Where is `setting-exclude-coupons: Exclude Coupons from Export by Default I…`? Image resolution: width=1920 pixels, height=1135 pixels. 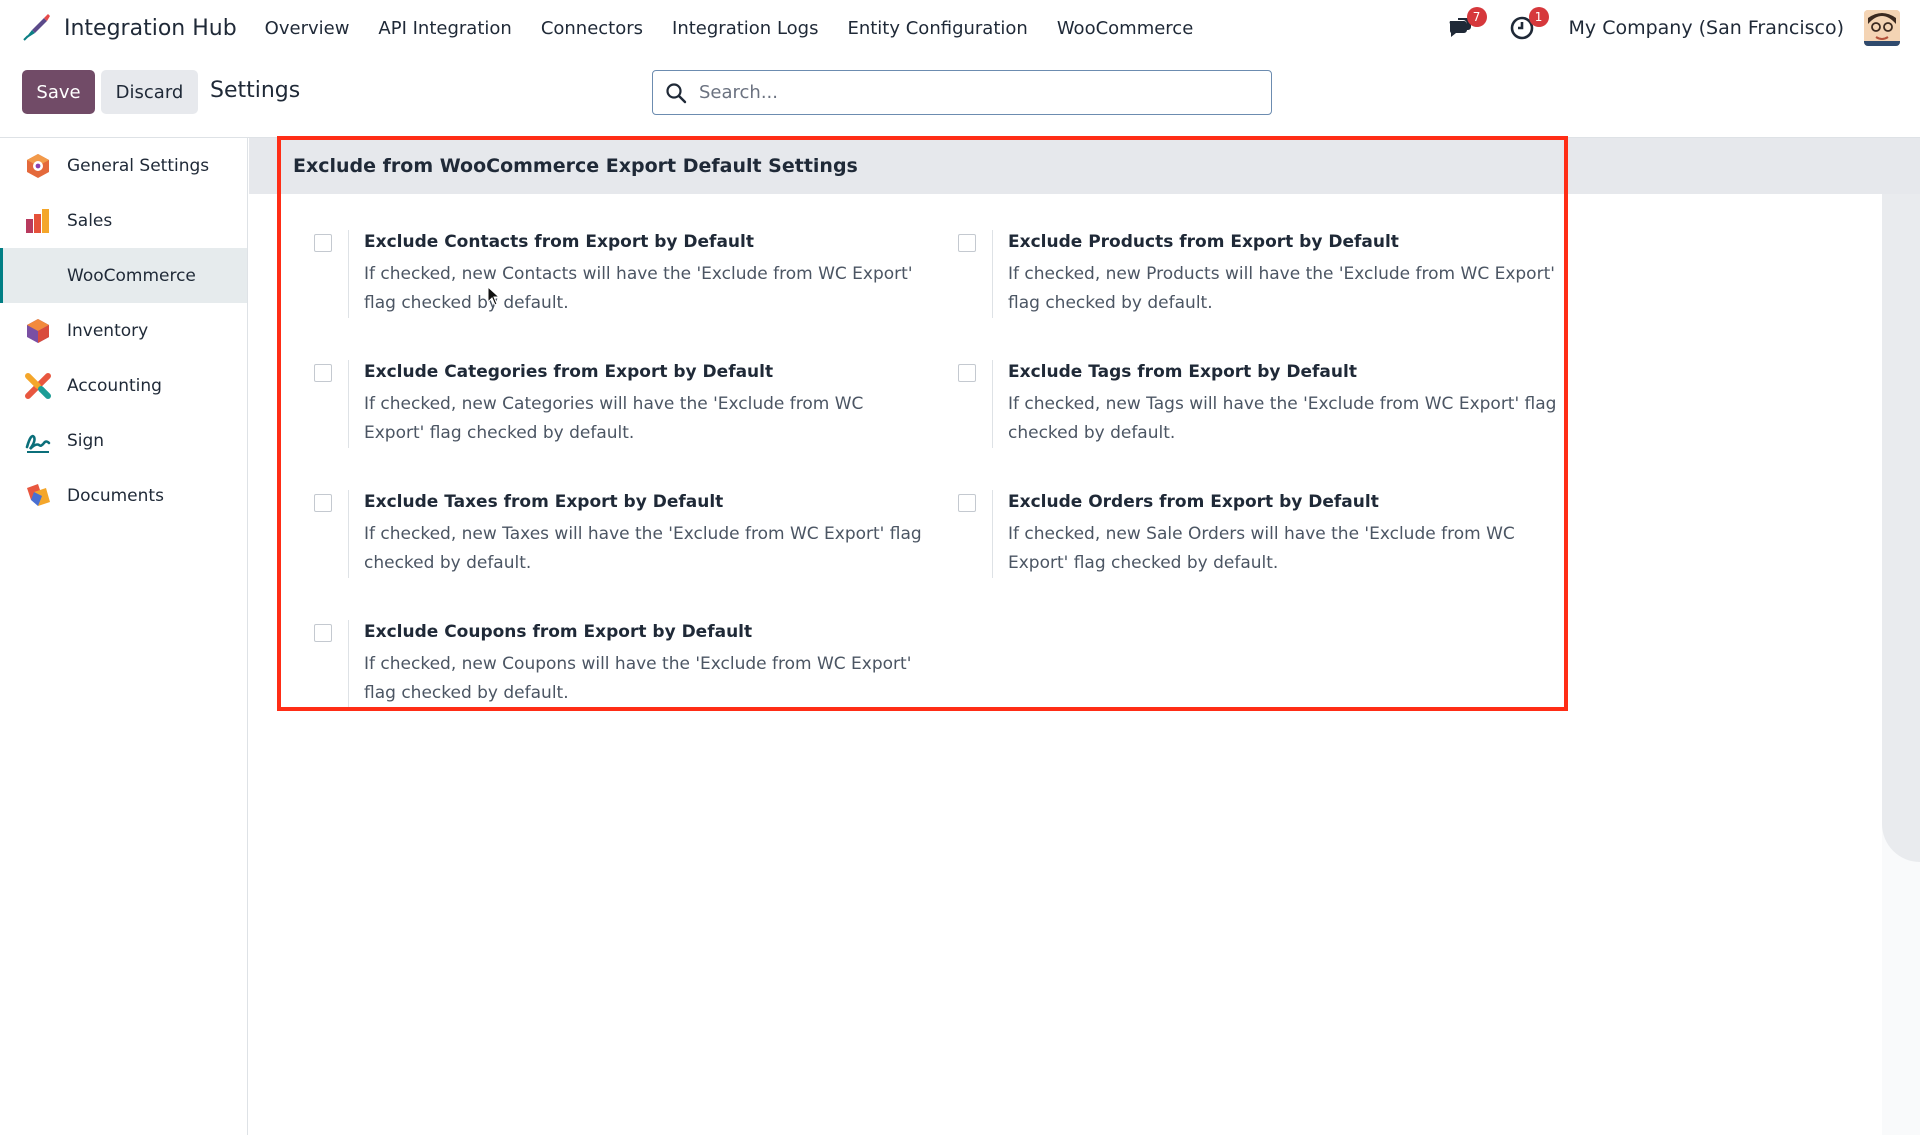
setting-exclude-coupons: Exclude Coupons from Export by Default I… is located at coordinates (614, 675).